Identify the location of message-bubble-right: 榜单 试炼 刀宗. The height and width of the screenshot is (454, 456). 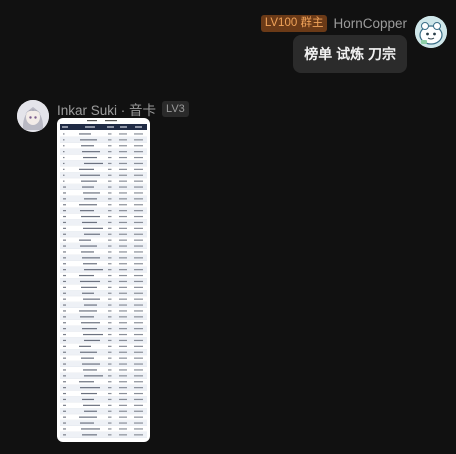
(350, 54).